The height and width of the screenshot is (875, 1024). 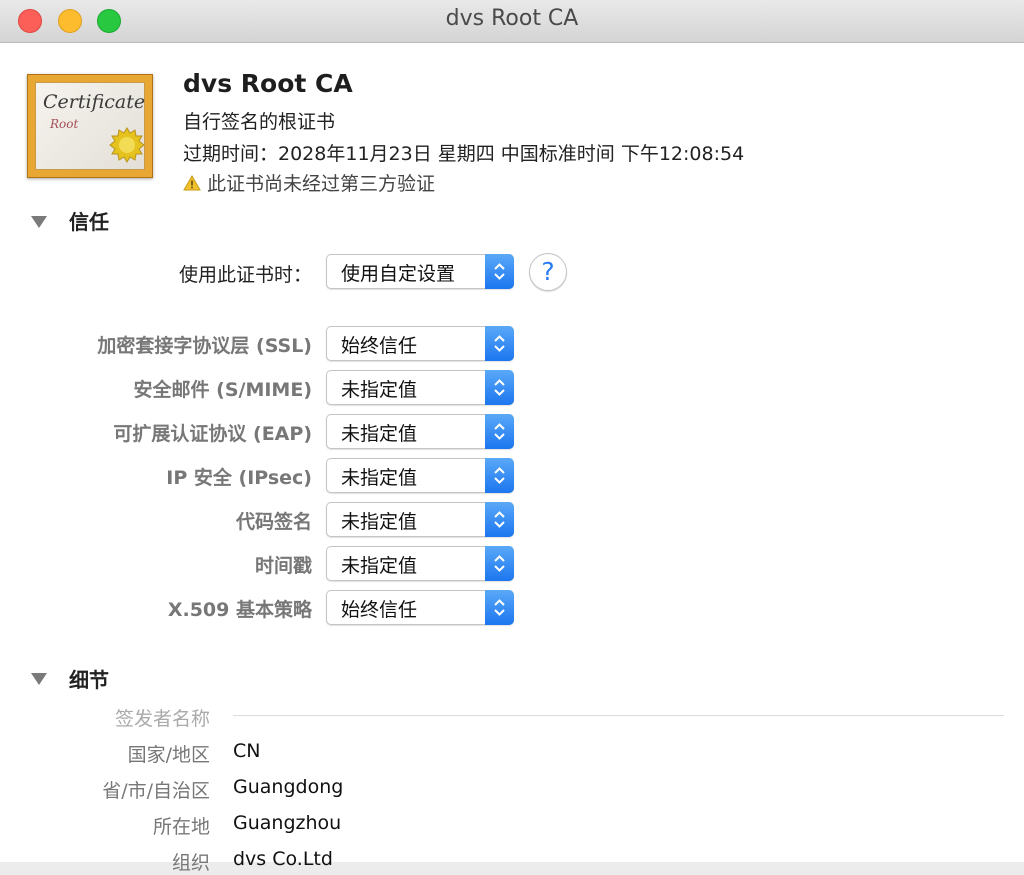 What do you see at coordinates (398, 274) in the screenshot?
I see `popup-value: 使用自定设置` at bounding box center [398, 274].